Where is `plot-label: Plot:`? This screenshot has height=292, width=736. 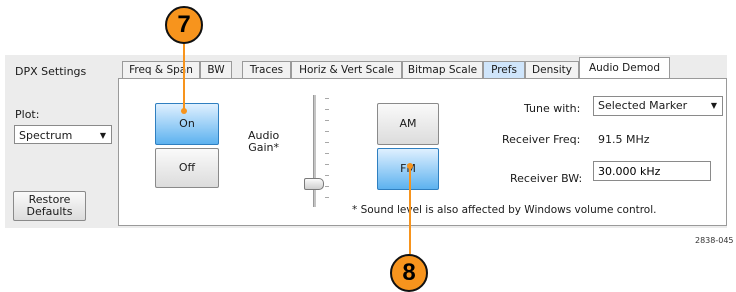 plot-label: Plot: is located at coordinates (27, 114).